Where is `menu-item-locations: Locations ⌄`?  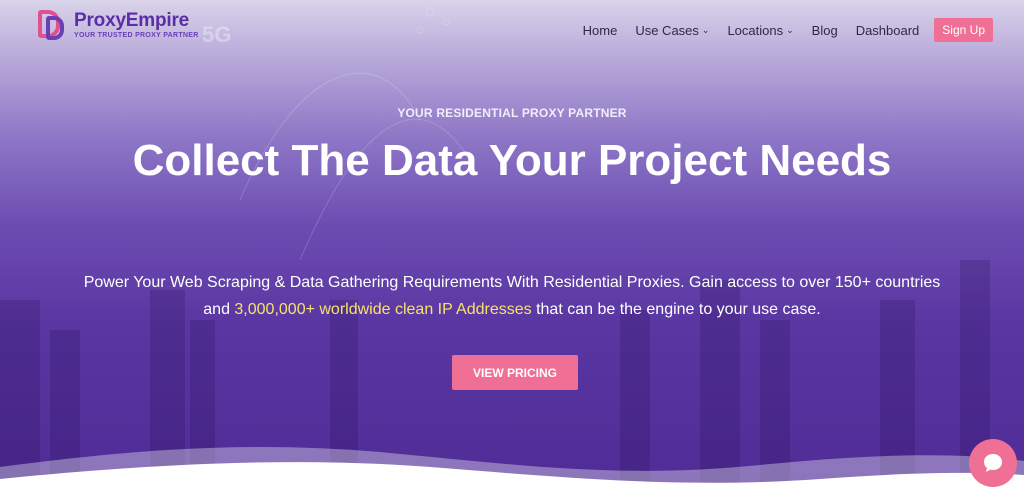
menu-item-locations: Locations ⌄ is located at coordinates (760, 30).